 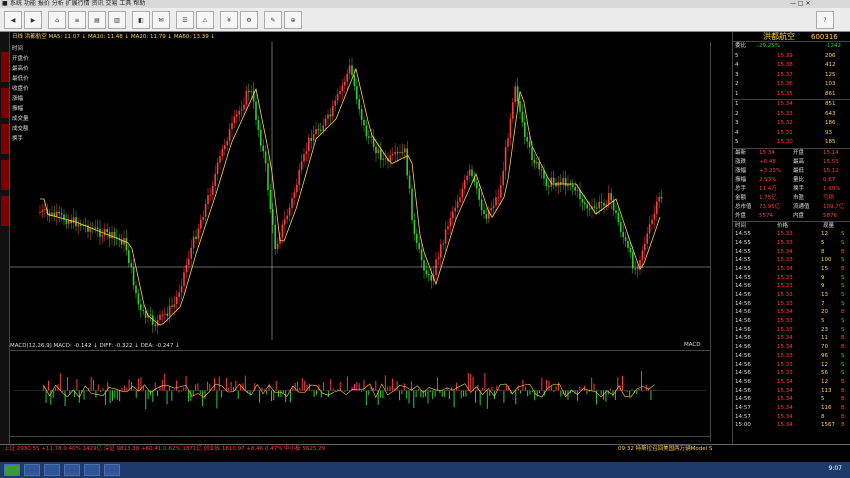 I want to click on bid-row: 1 15.34 851, so click(x=791, y=105).